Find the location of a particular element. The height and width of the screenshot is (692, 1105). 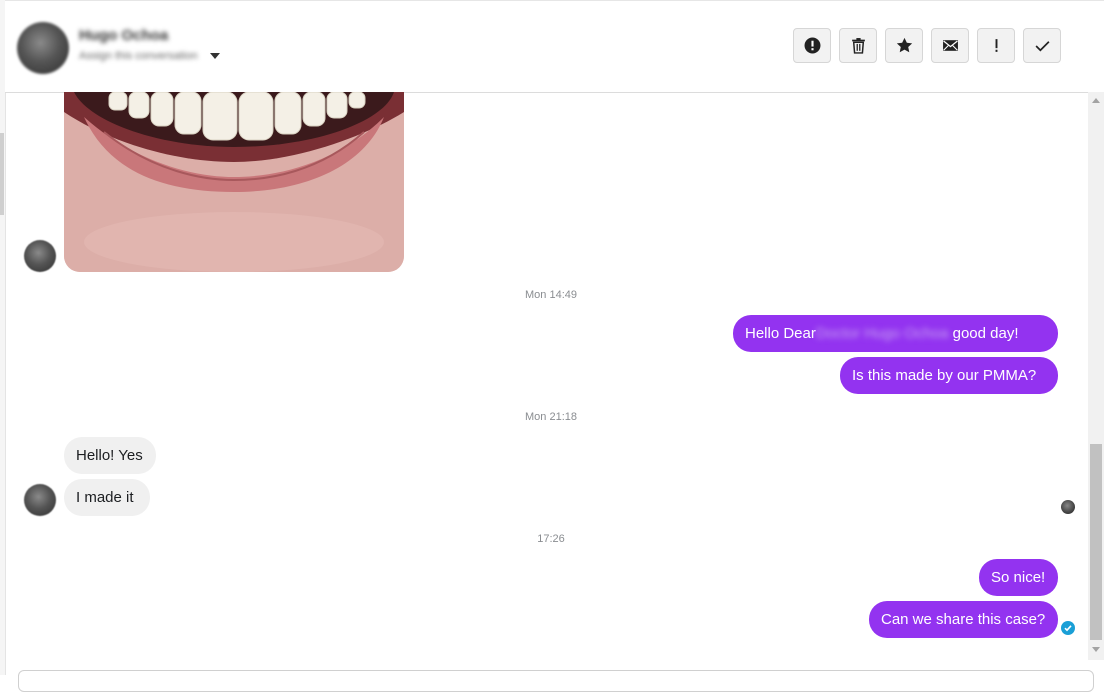

scroll-thumb is located at coordinates (1096, 542).